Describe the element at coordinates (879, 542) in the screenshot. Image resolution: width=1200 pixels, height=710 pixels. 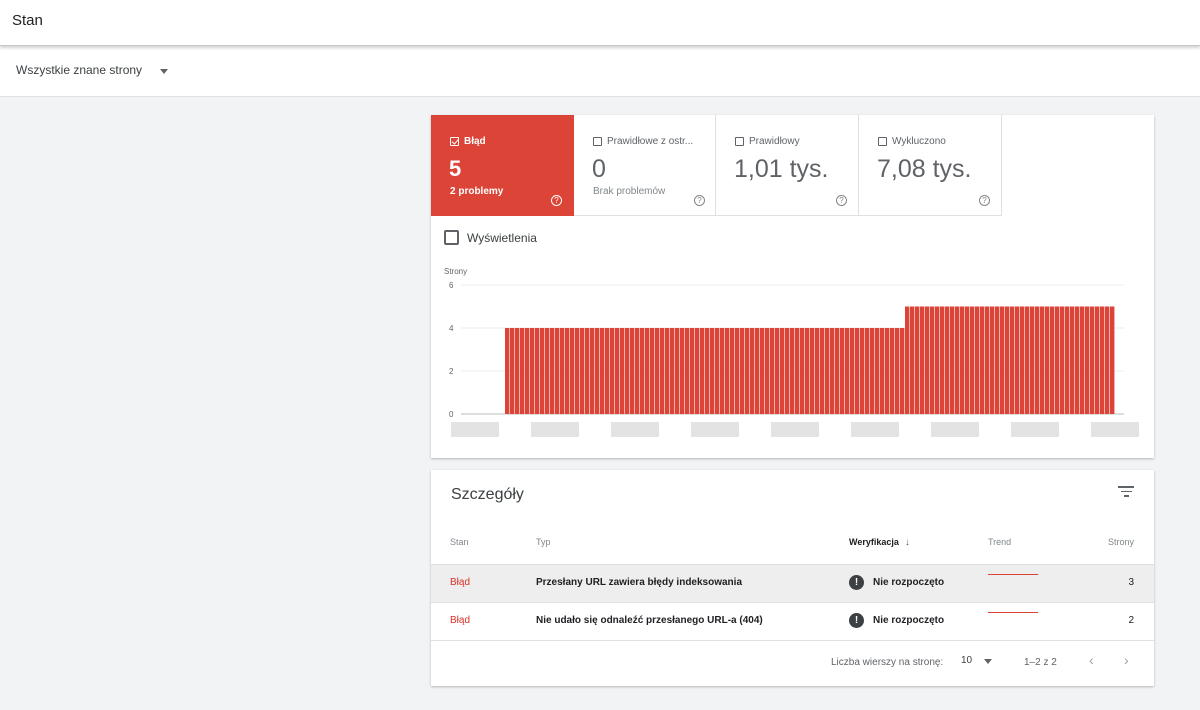
I see `col-header-weryfikacja: Weryfikacja ↓` at that location.